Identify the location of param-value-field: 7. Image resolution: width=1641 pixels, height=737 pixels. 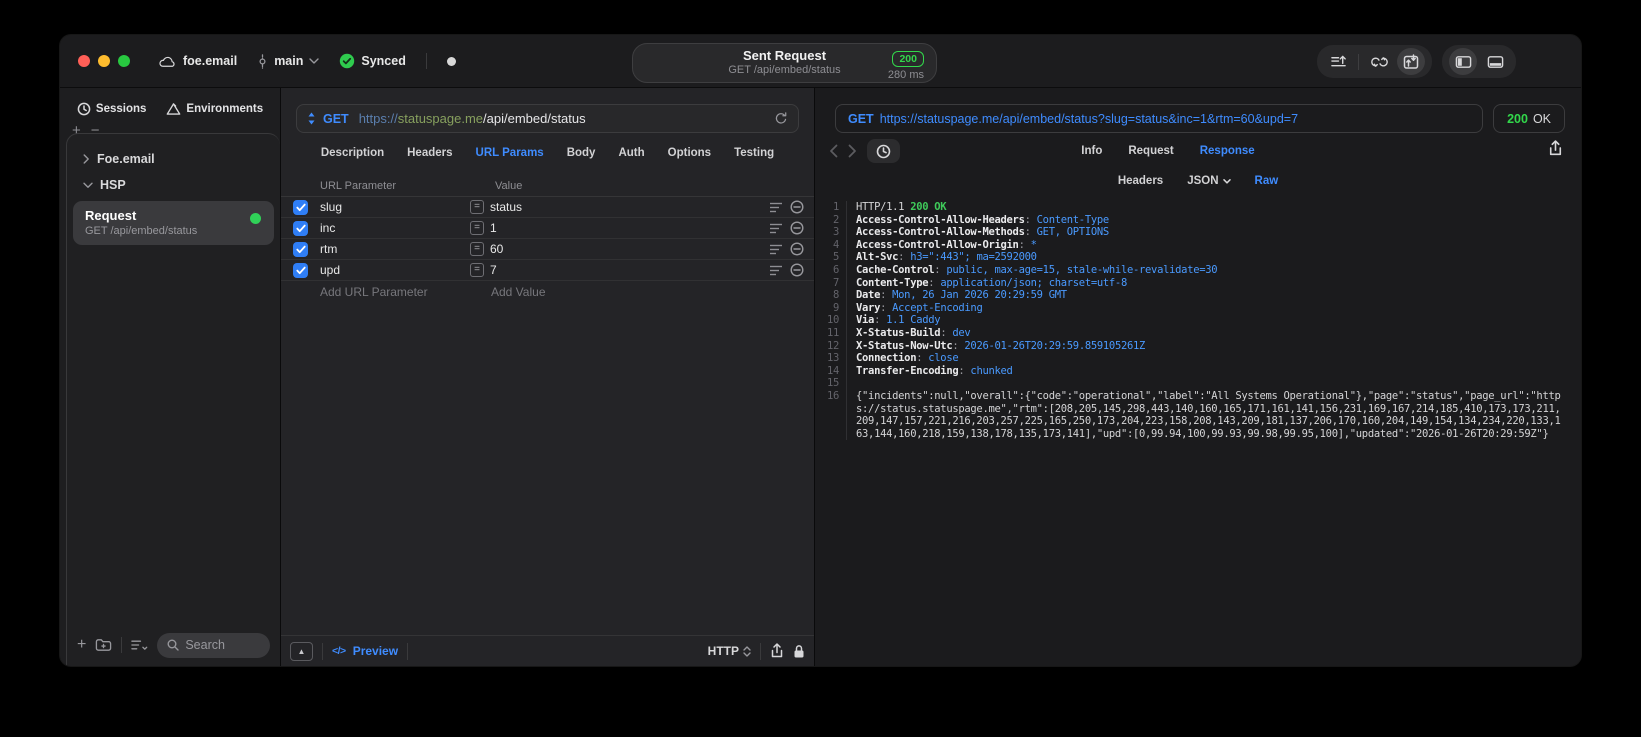
(629, 270).